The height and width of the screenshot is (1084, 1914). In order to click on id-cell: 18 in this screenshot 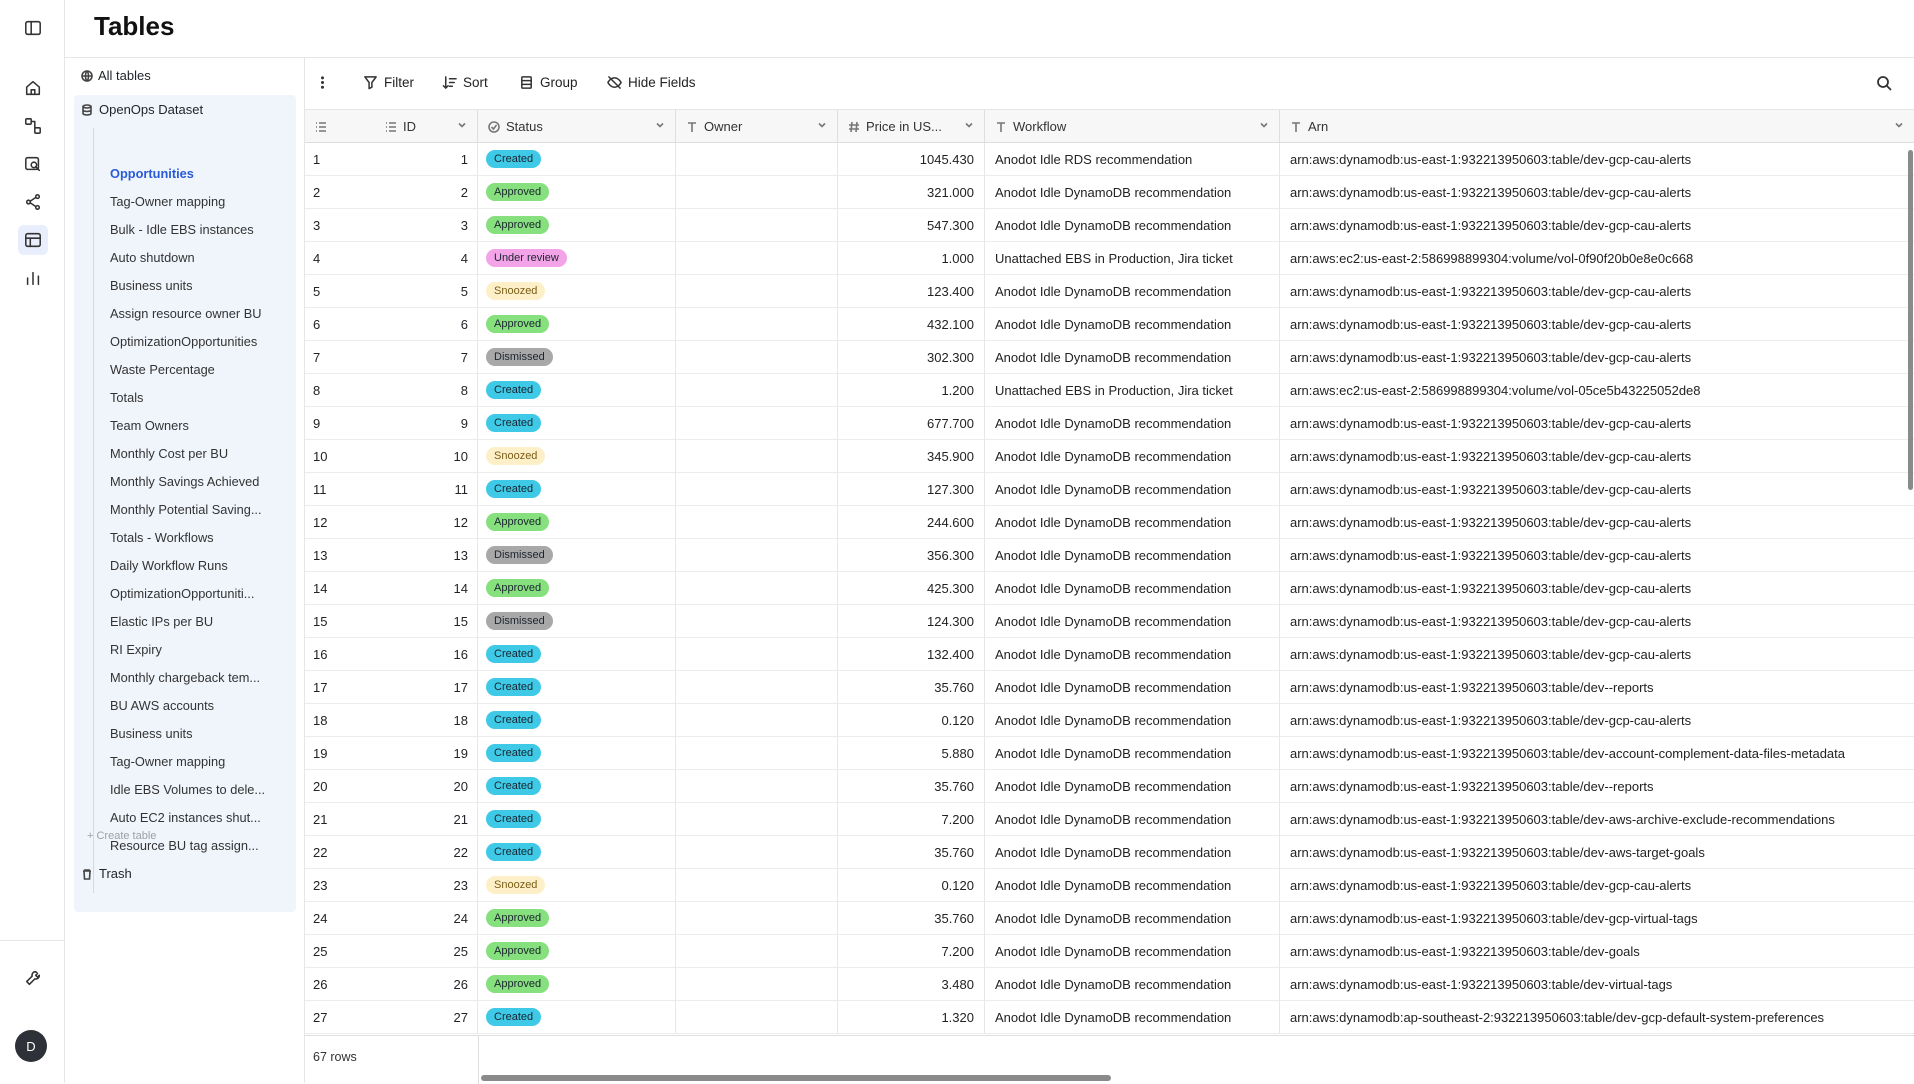, I will do `click(441, 720)`.